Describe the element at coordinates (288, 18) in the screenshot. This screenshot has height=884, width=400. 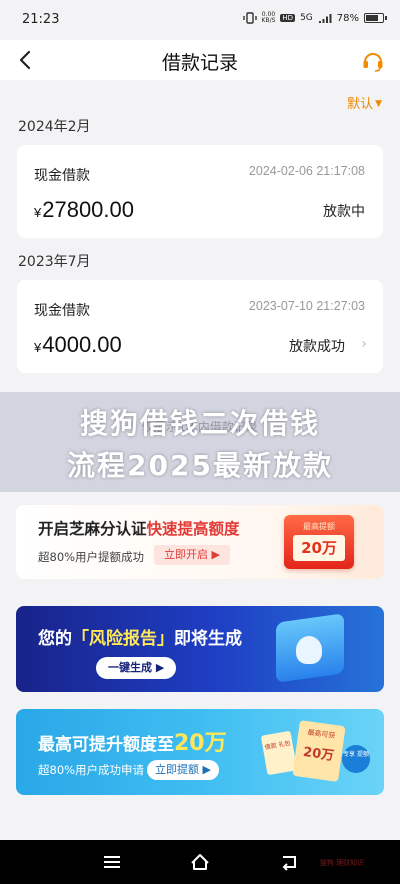
I see `hd-badge: HD` at that location.